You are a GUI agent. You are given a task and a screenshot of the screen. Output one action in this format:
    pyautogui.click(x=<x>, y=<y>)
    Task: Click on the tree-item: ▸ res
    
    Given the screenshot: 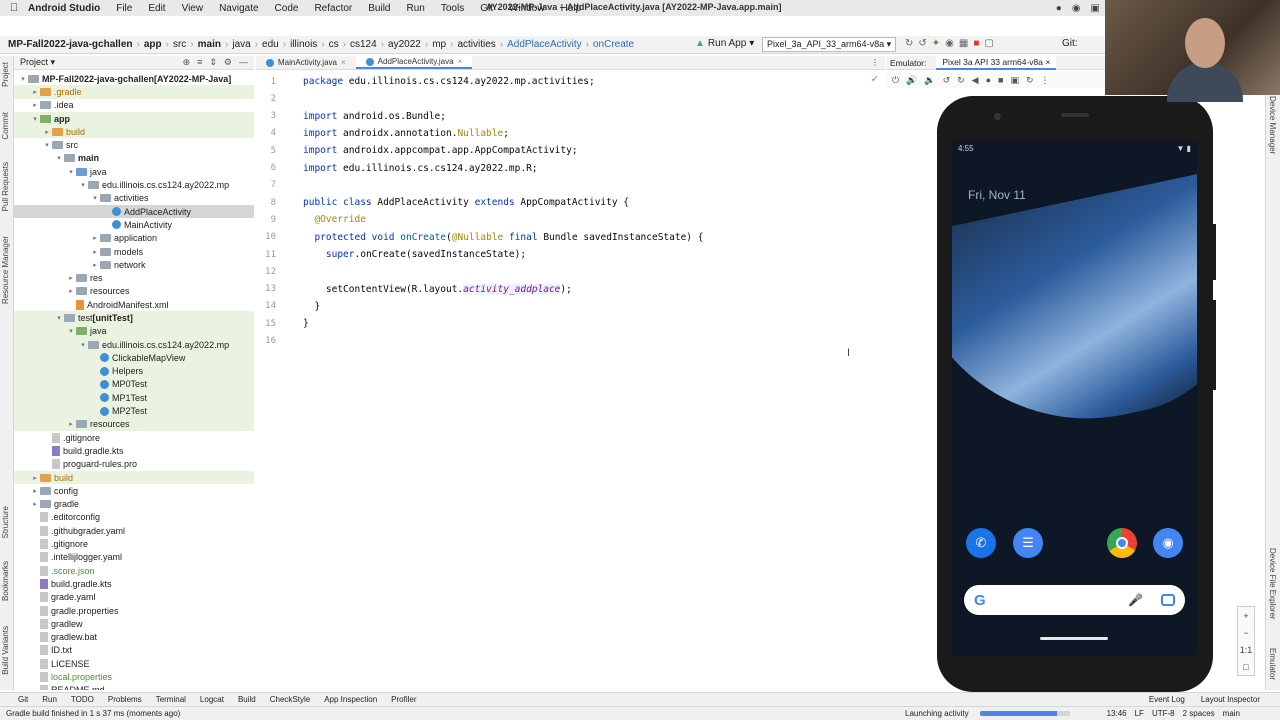 What is the action you would take?
    pyautogui.click(x=134, y=277)
    